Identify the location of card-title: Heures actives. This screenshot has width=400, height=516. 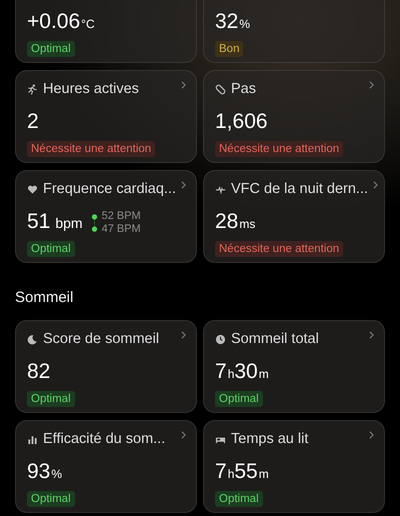
(91, 89).